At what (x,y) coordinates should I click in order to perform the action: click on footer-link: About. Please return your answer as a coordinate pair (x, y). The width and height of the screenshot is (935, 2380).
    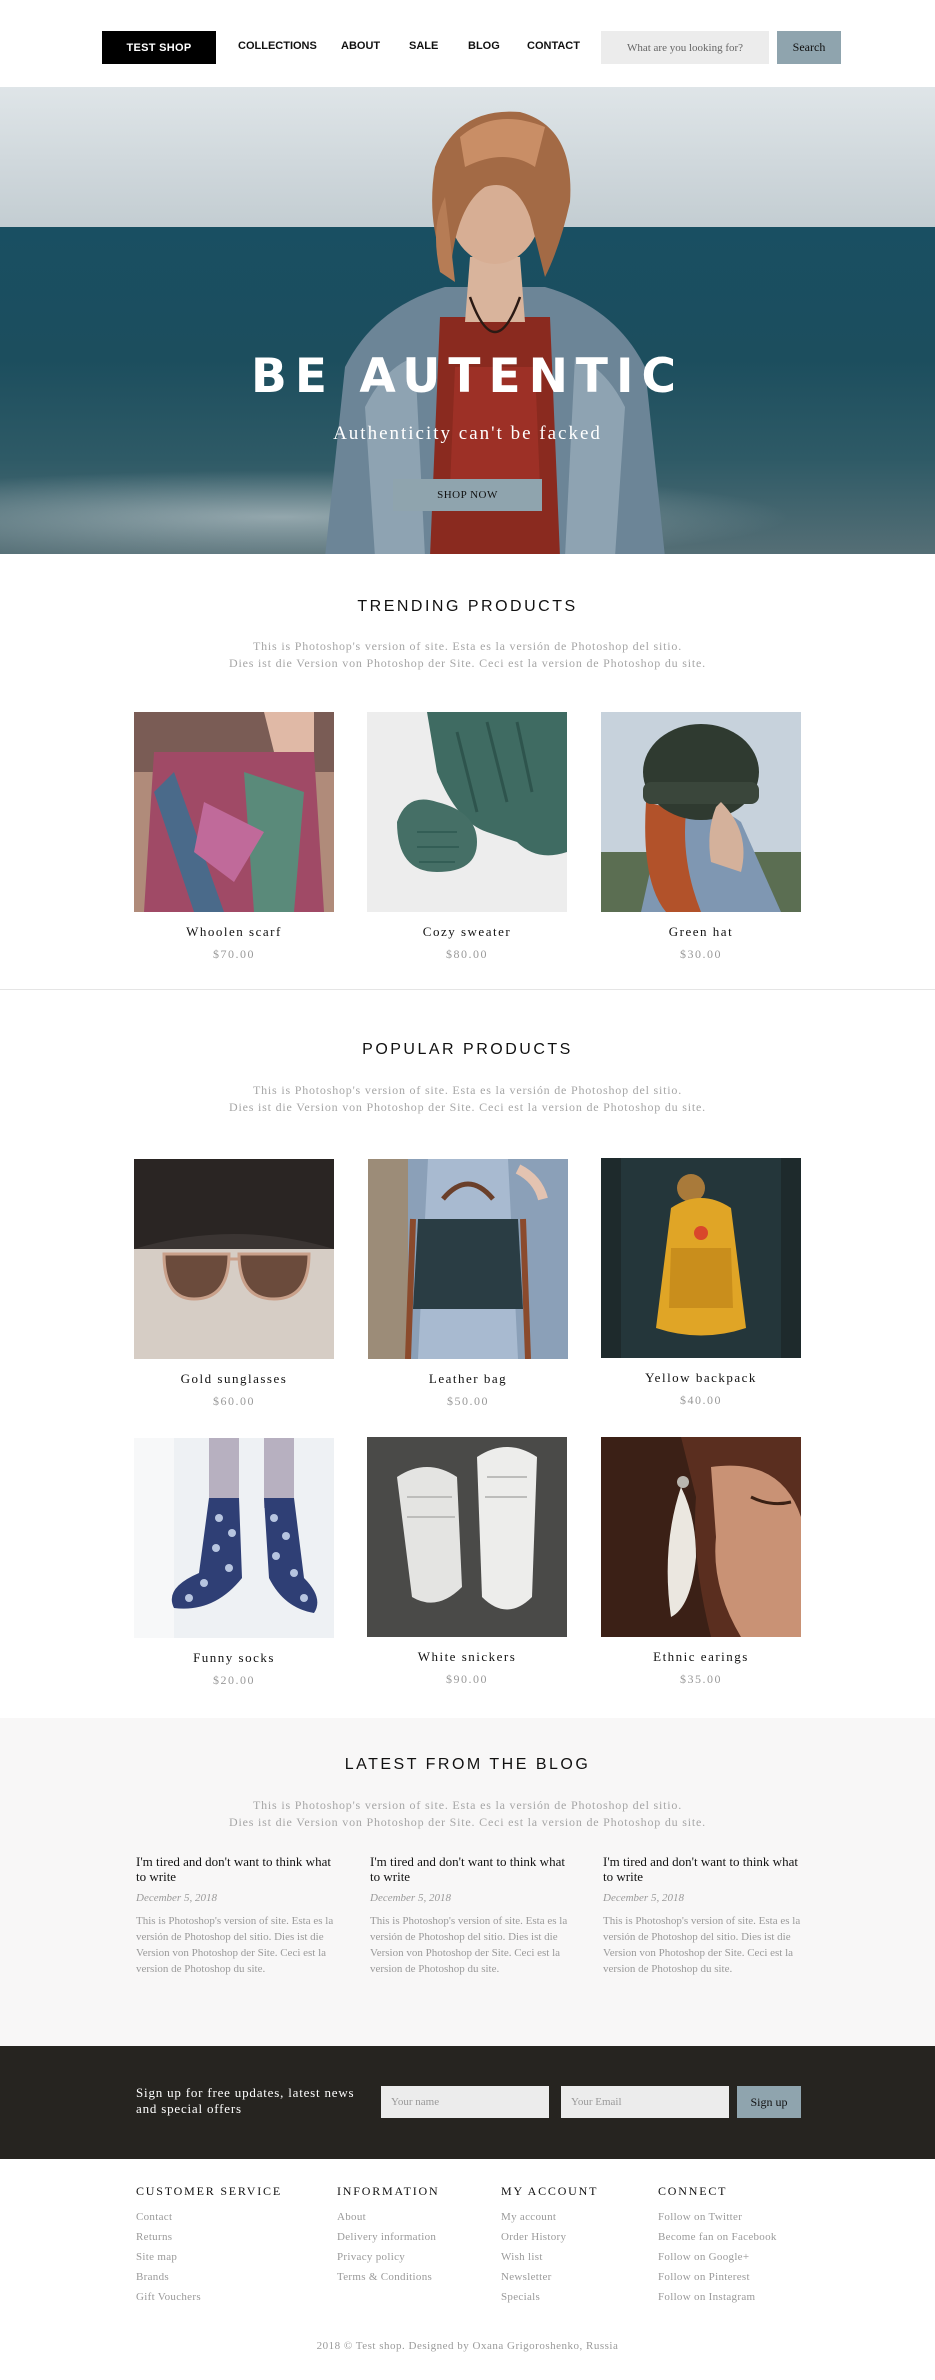
    Looking at the image, I should click on (388, 2217).